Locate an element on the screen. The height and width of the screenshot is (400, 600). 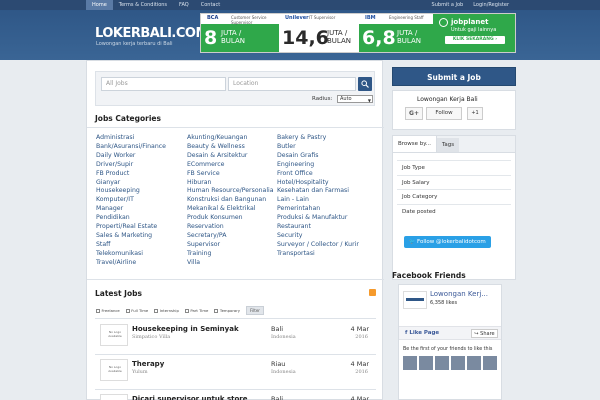
filter-label: Freelance is located at coordinates (110, 310).